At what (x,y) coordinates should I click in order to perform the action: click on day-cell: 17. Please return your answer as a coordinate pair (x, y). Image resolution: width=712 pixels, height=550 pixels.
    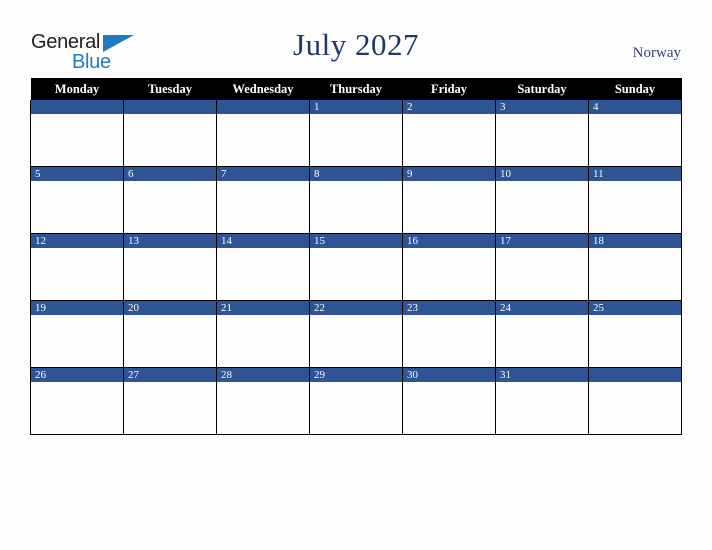
    Looking at the image, I should click on (542, 267).